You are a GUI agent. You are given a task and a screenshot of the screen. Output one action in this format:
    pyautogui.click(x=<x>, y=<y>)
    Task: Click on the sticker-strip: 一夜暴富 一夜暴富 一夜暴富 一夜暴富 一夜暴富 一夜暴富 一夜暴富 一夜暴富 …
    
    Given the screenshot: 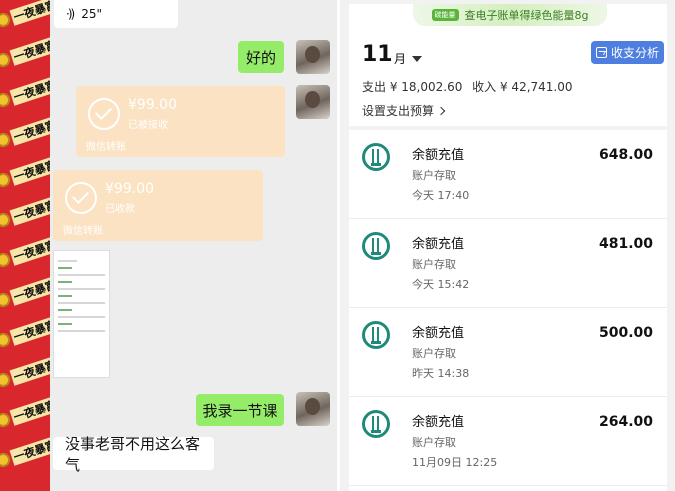 What is the action you would take?
    pyautogui.click(x=25, y=245)
    